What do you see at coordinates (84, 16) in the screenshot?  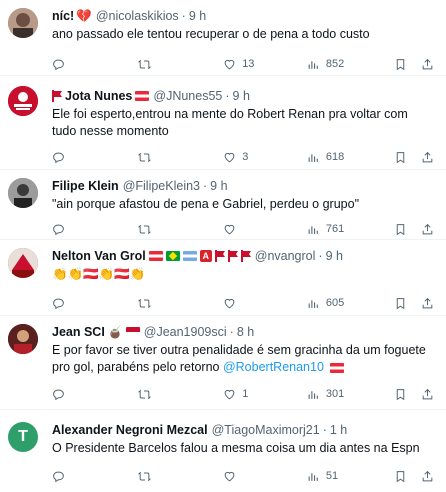 I see `broken-heart-emoji: 💔` at bounding box center [84, 16].